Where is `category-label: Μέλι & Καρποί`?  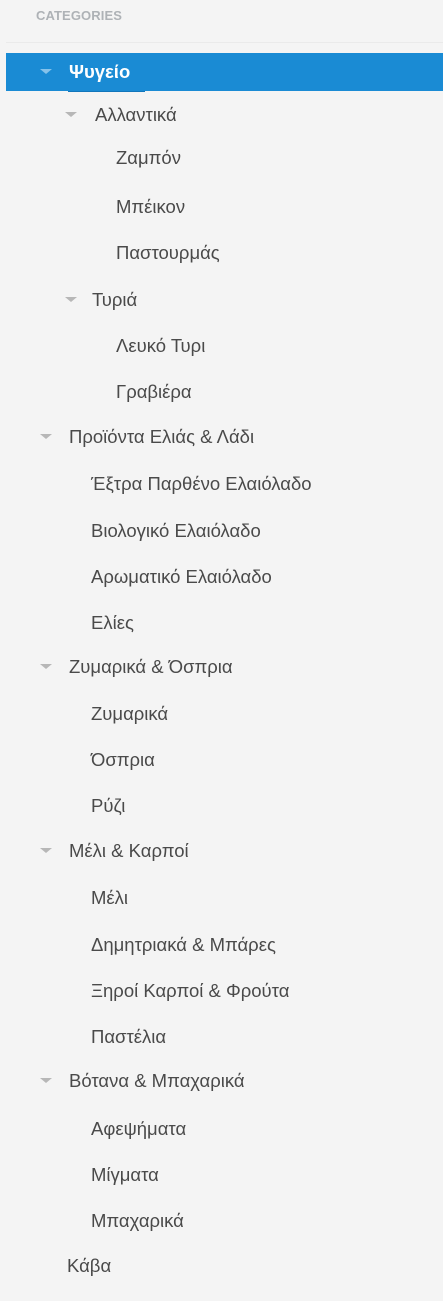
category-label: Μέλι & Καρποί is located at coordinates (129, 850).